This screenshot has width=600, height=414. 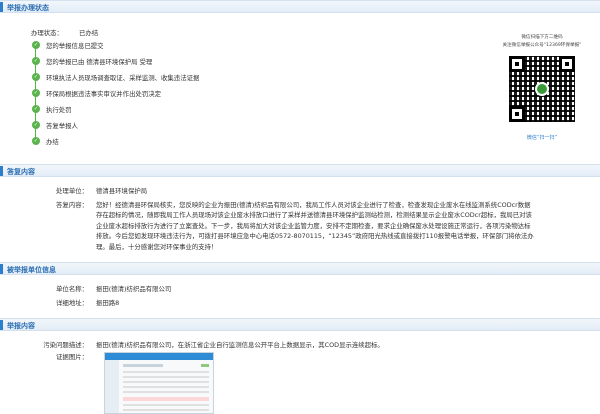 What do you see at coordinates (300, 6) in the screenshot?
I see `section-status-header: 举报办理状态` at bounding box center [300, 6].